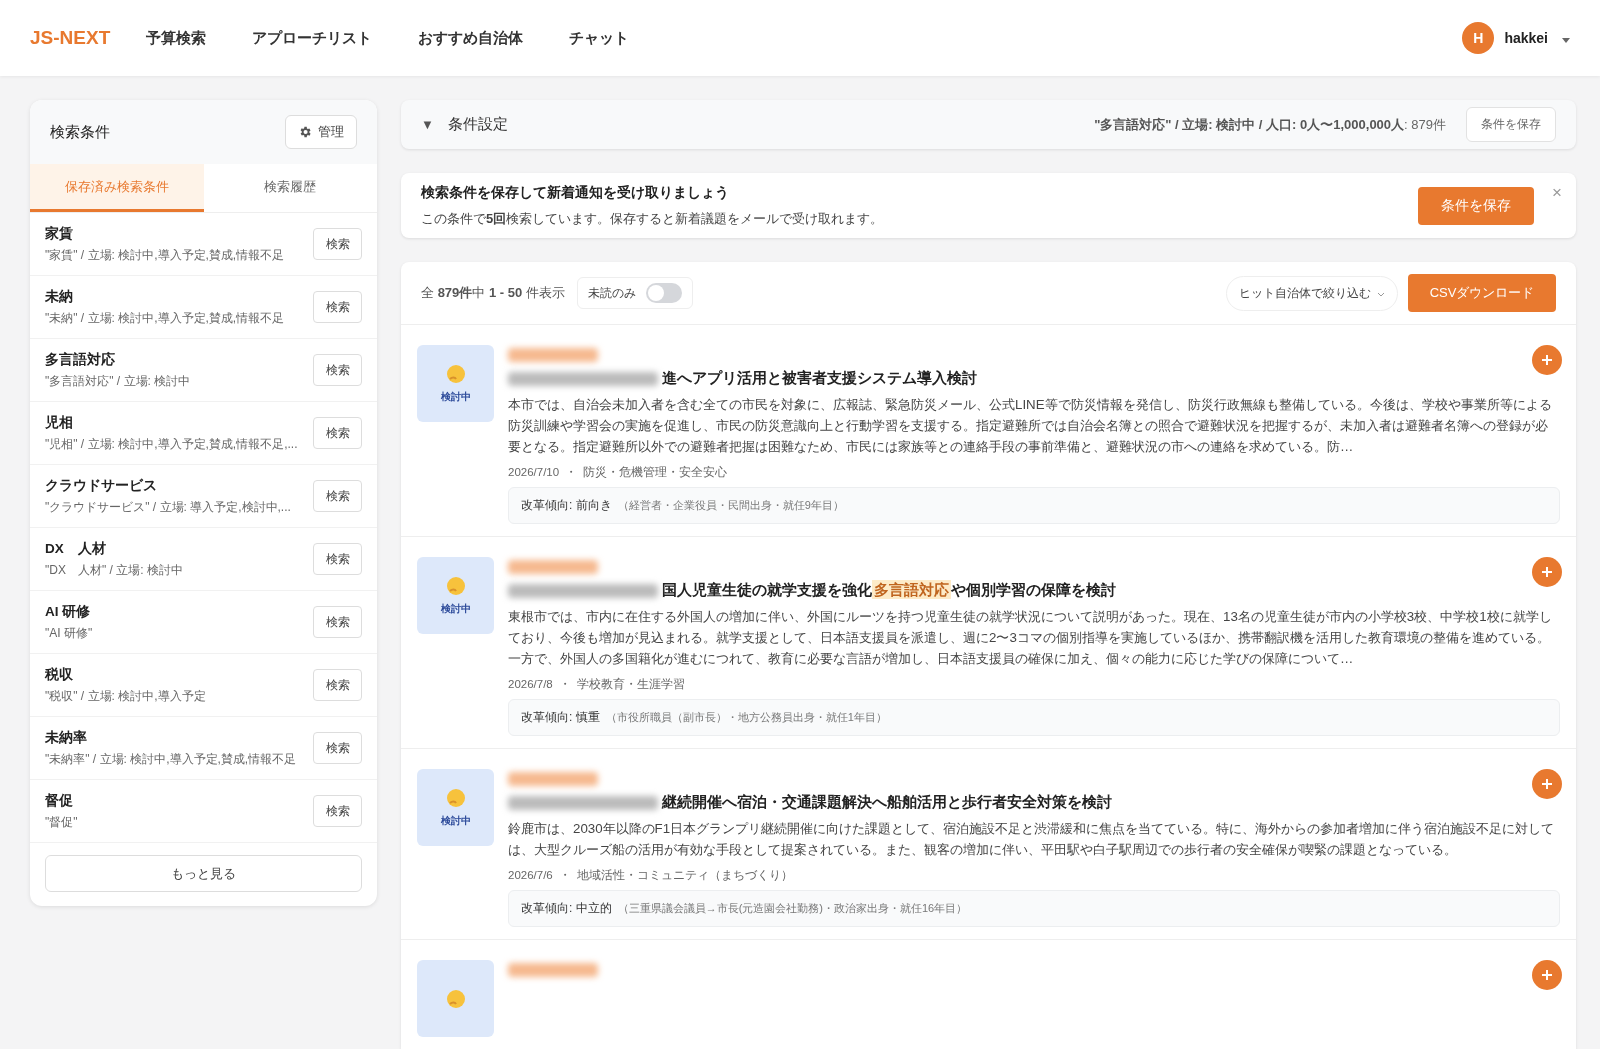 Image resolution: width=1600 pixels, height=1049 pixels. What do you see at coordinates (566, 908) in the screenshot?
I see `reform-label: 改革傾向: 中立的` at bounding box center [566, 908].